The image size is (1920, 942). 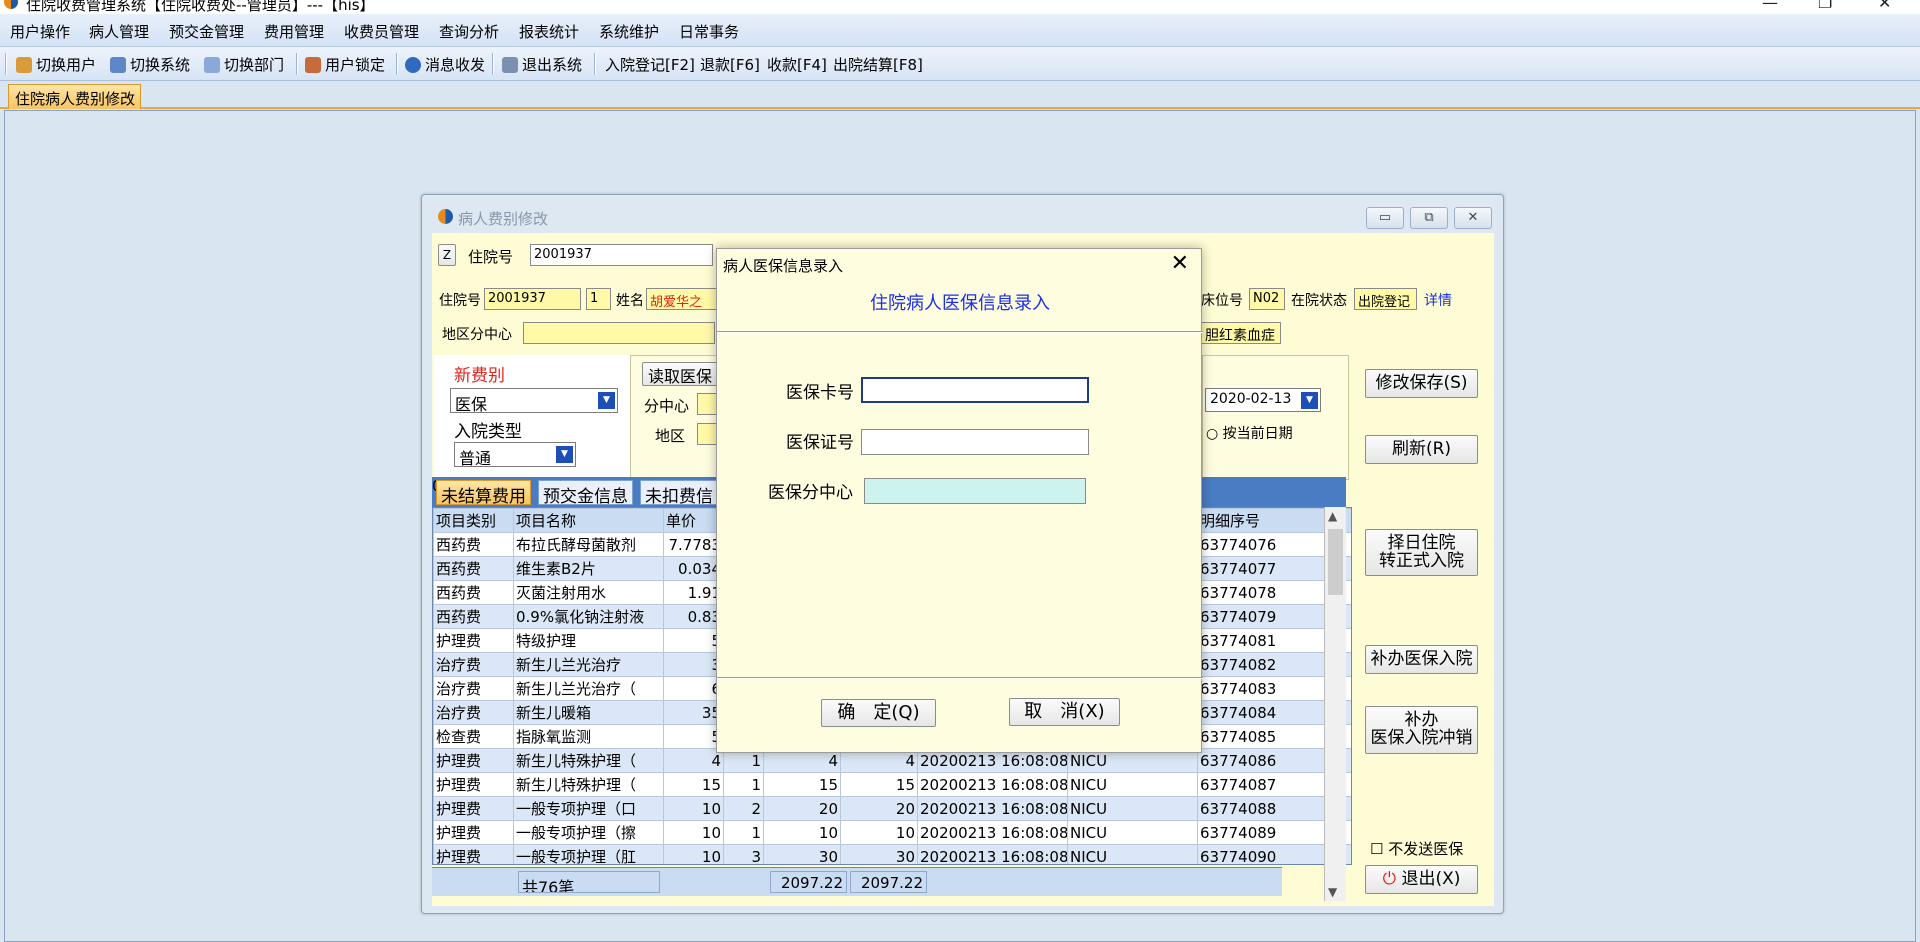 I want to click on tab-undeducted-info: 未扣费信, so click(x=679, y=493).